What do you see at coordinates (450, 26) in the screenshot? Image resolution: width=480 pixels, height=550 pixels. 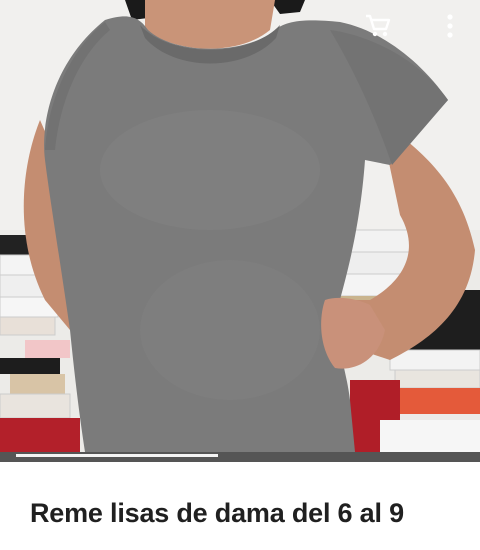 I see `more-vertical-icon` at bounding box center [450, 26].